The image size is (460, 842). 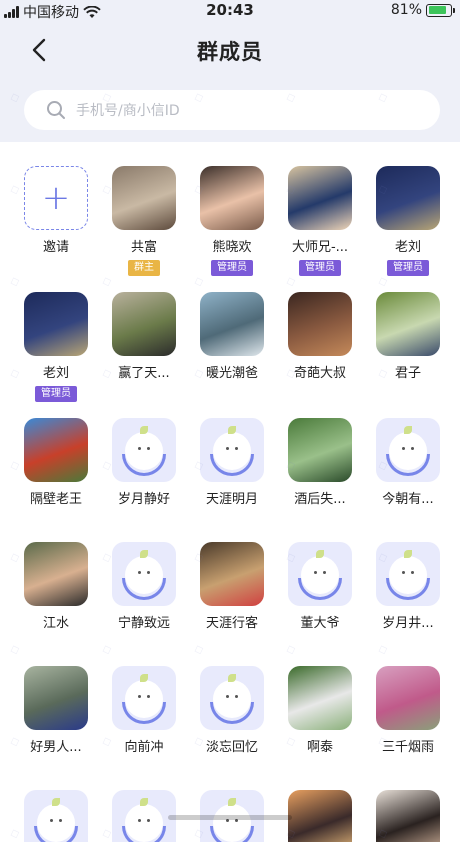 I want to click on member-item: 大师兄-... 管理员, so click(x=320, y=221).